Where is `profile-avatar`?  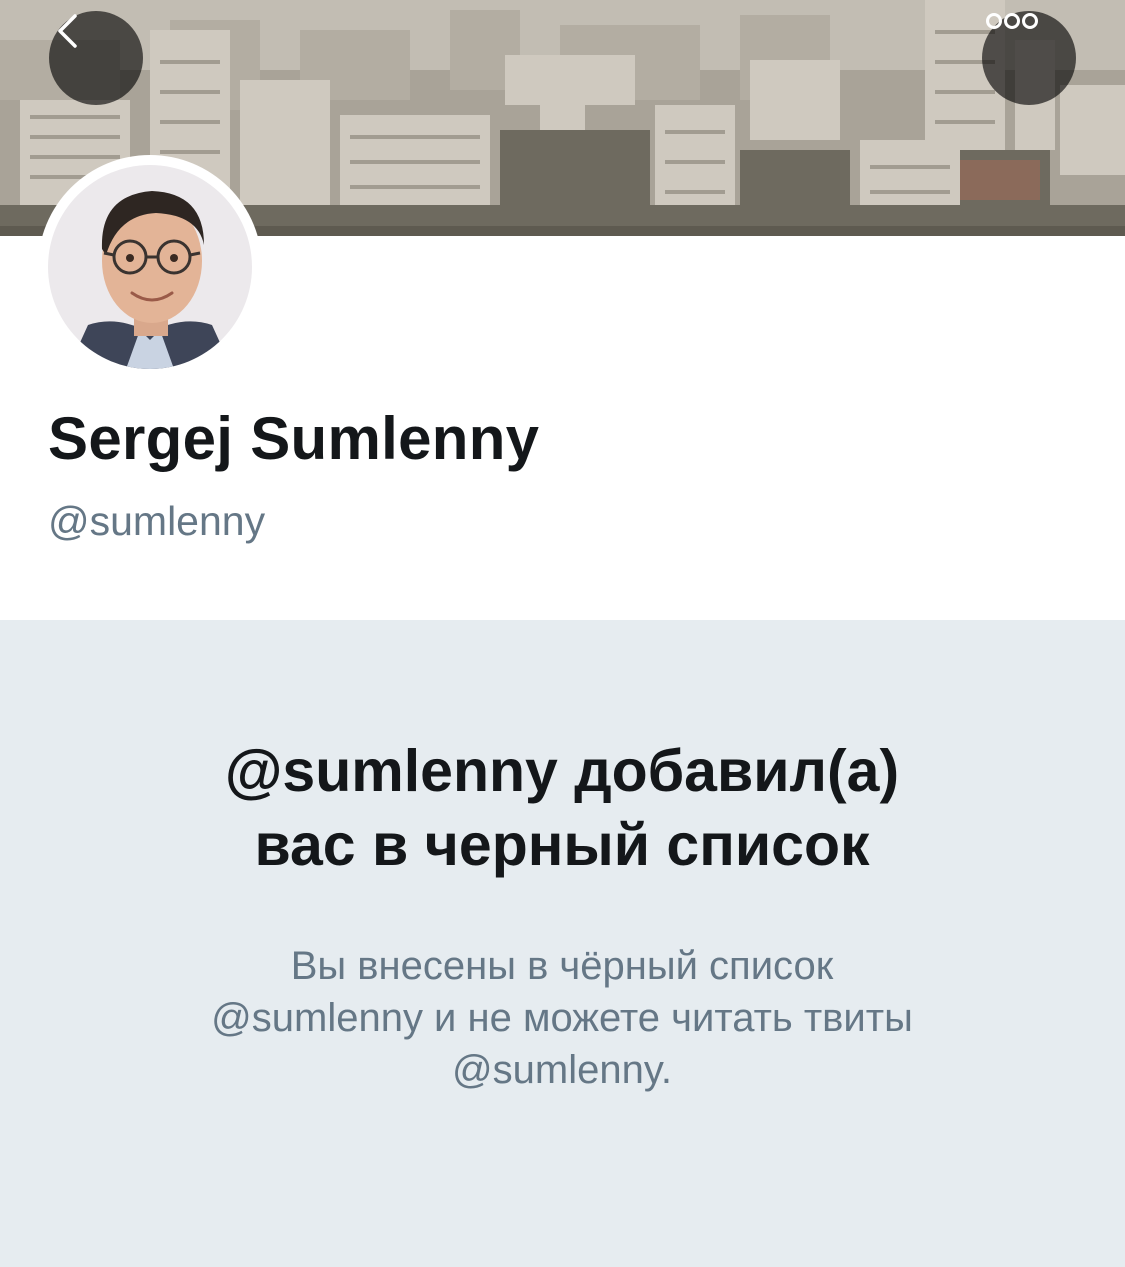 profile-avatar is located at coordinates (150, 267).